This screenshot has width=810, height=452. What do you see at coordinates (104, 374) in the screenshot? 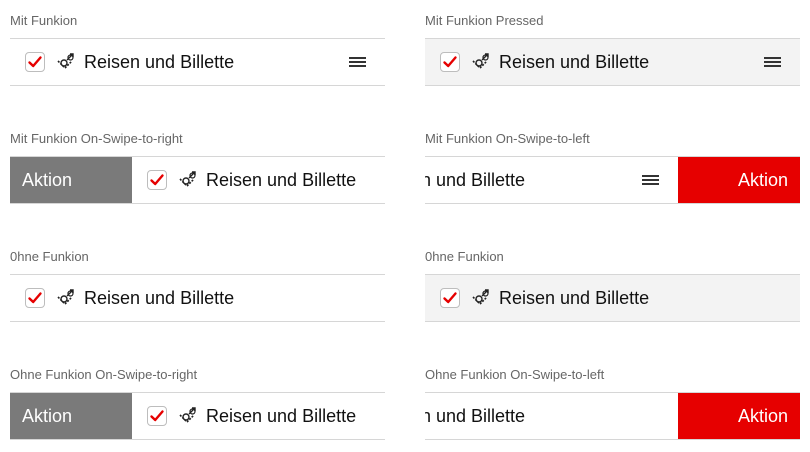
I see `section-label: Ohne Funkion On-Swipe-to-right` at bounding box center [104, 374].